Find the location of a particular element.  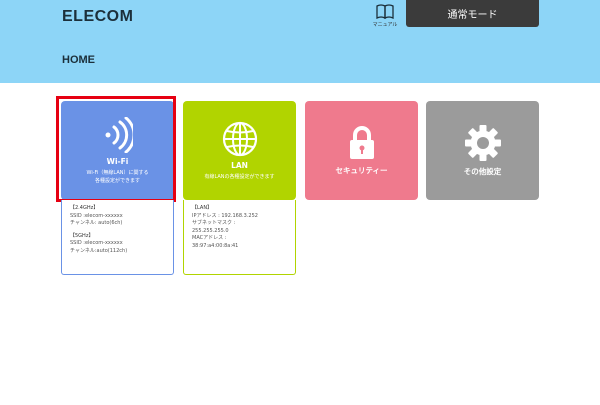

lan-mac-value: 38:97:a4:00:8a:41 is located at coordinates (215, 245).